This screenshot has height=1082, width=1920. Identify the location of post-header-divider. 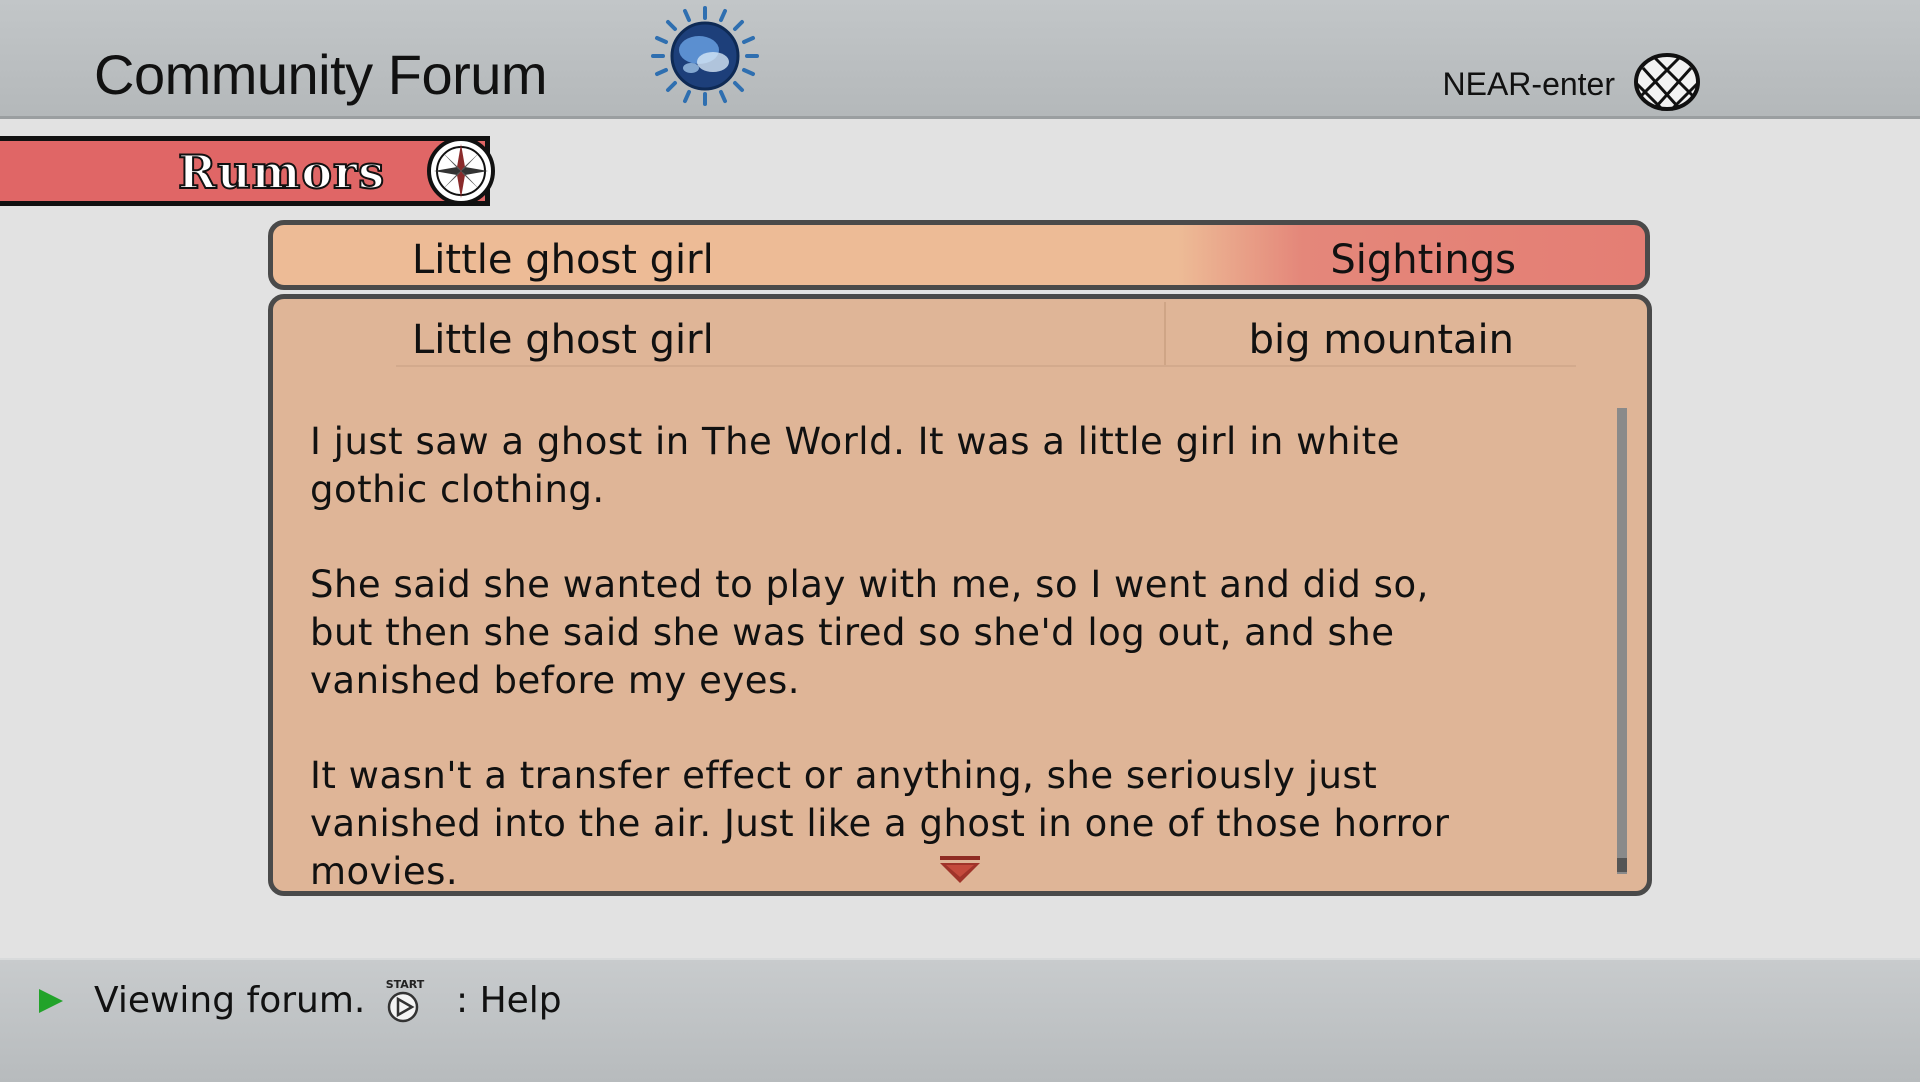
(1165, 334).